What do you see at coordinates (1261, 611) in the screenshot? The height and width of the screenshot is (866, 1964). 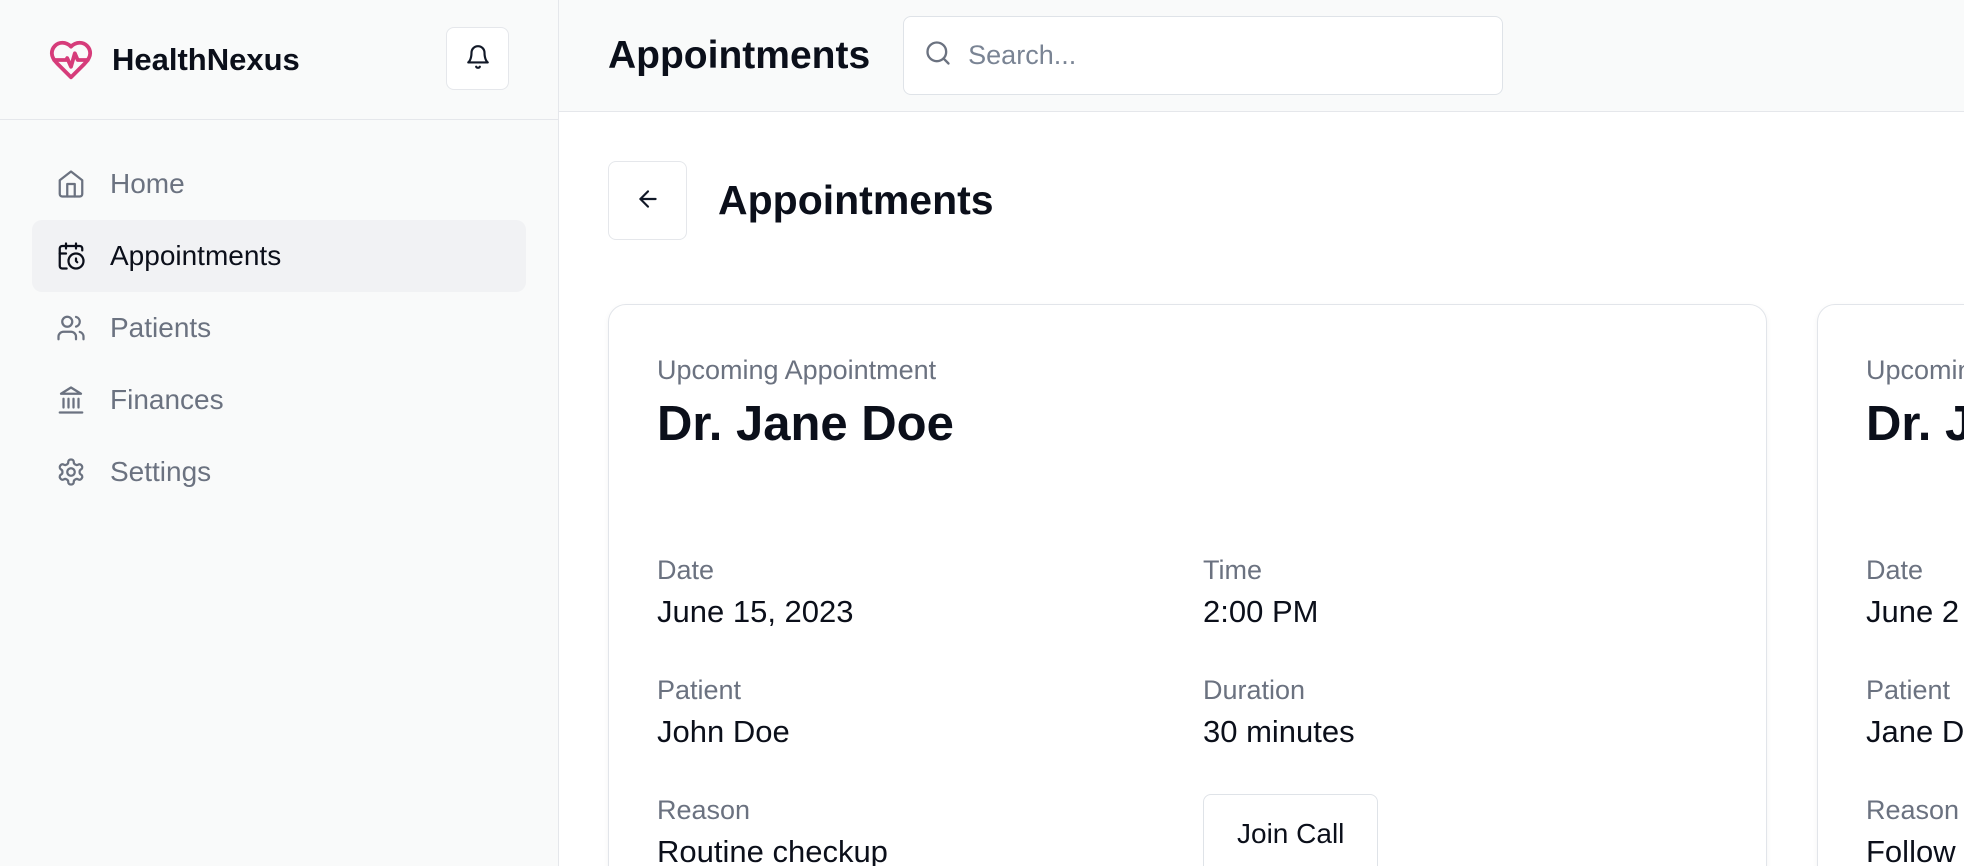 I see `time-value: 2:00 PM` at bounding box center [1261, 611].